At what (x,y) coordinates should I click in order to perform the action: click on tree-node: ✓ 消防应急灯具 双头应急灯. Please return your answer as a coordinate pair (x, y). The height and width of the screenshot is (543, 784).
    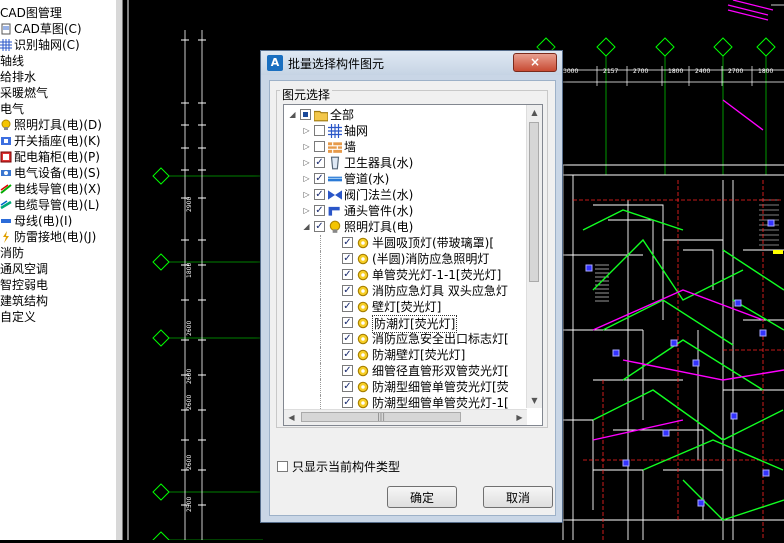
    Looking at the image, I should click on (404, 291).